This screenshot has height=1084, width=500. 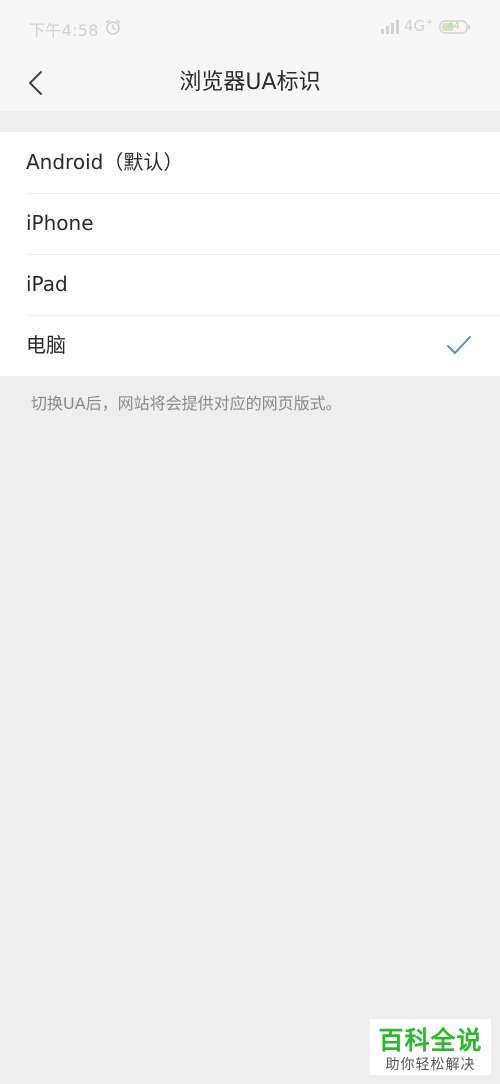 What do you see at coordinates (459, 345) in the screenshot?
I see `checkmark-icon` at bounding box center [459, 345].